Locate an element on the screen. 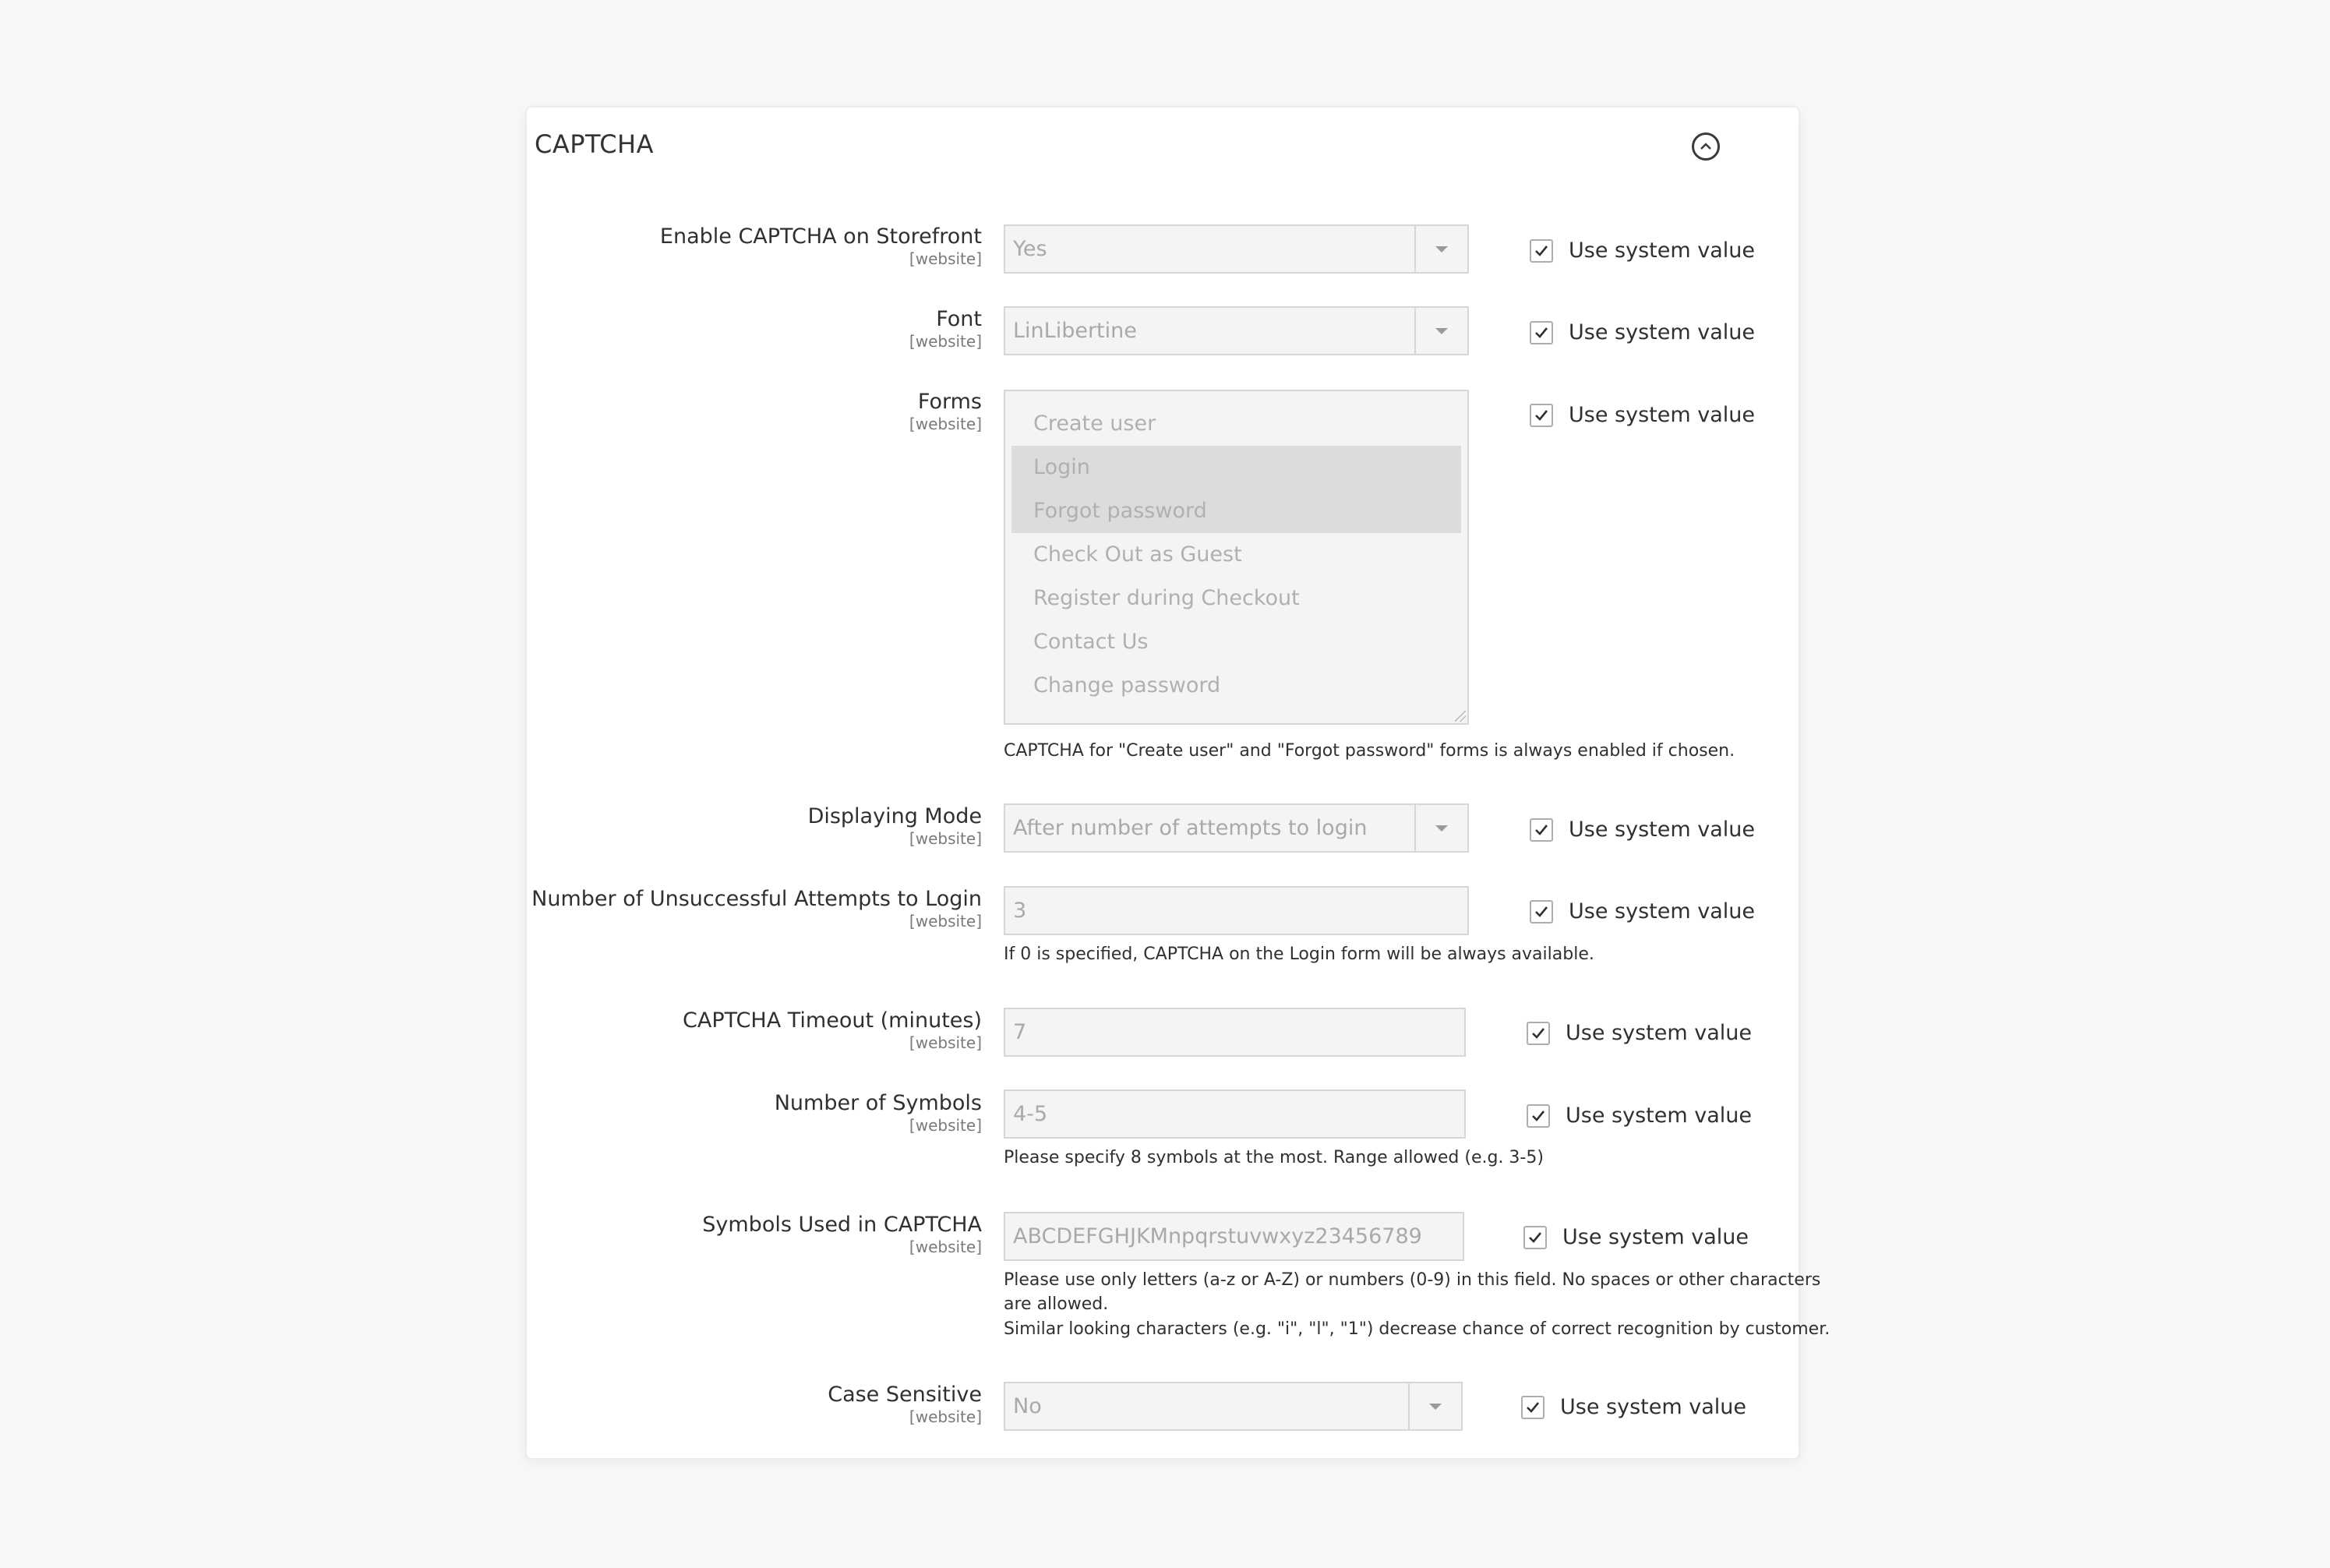 The height and width of the screenshot is (1568, 2330). case-sensitive-select: No is located at coordinates (1233, 1406).